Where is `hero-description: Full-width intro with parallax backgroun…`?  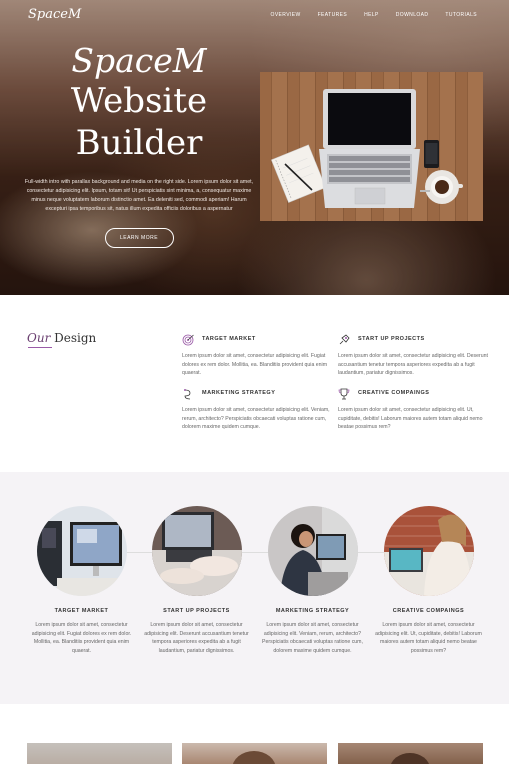
hero-description: Full-width intro with parallax backgroun… is located at coordinates (139, 195).